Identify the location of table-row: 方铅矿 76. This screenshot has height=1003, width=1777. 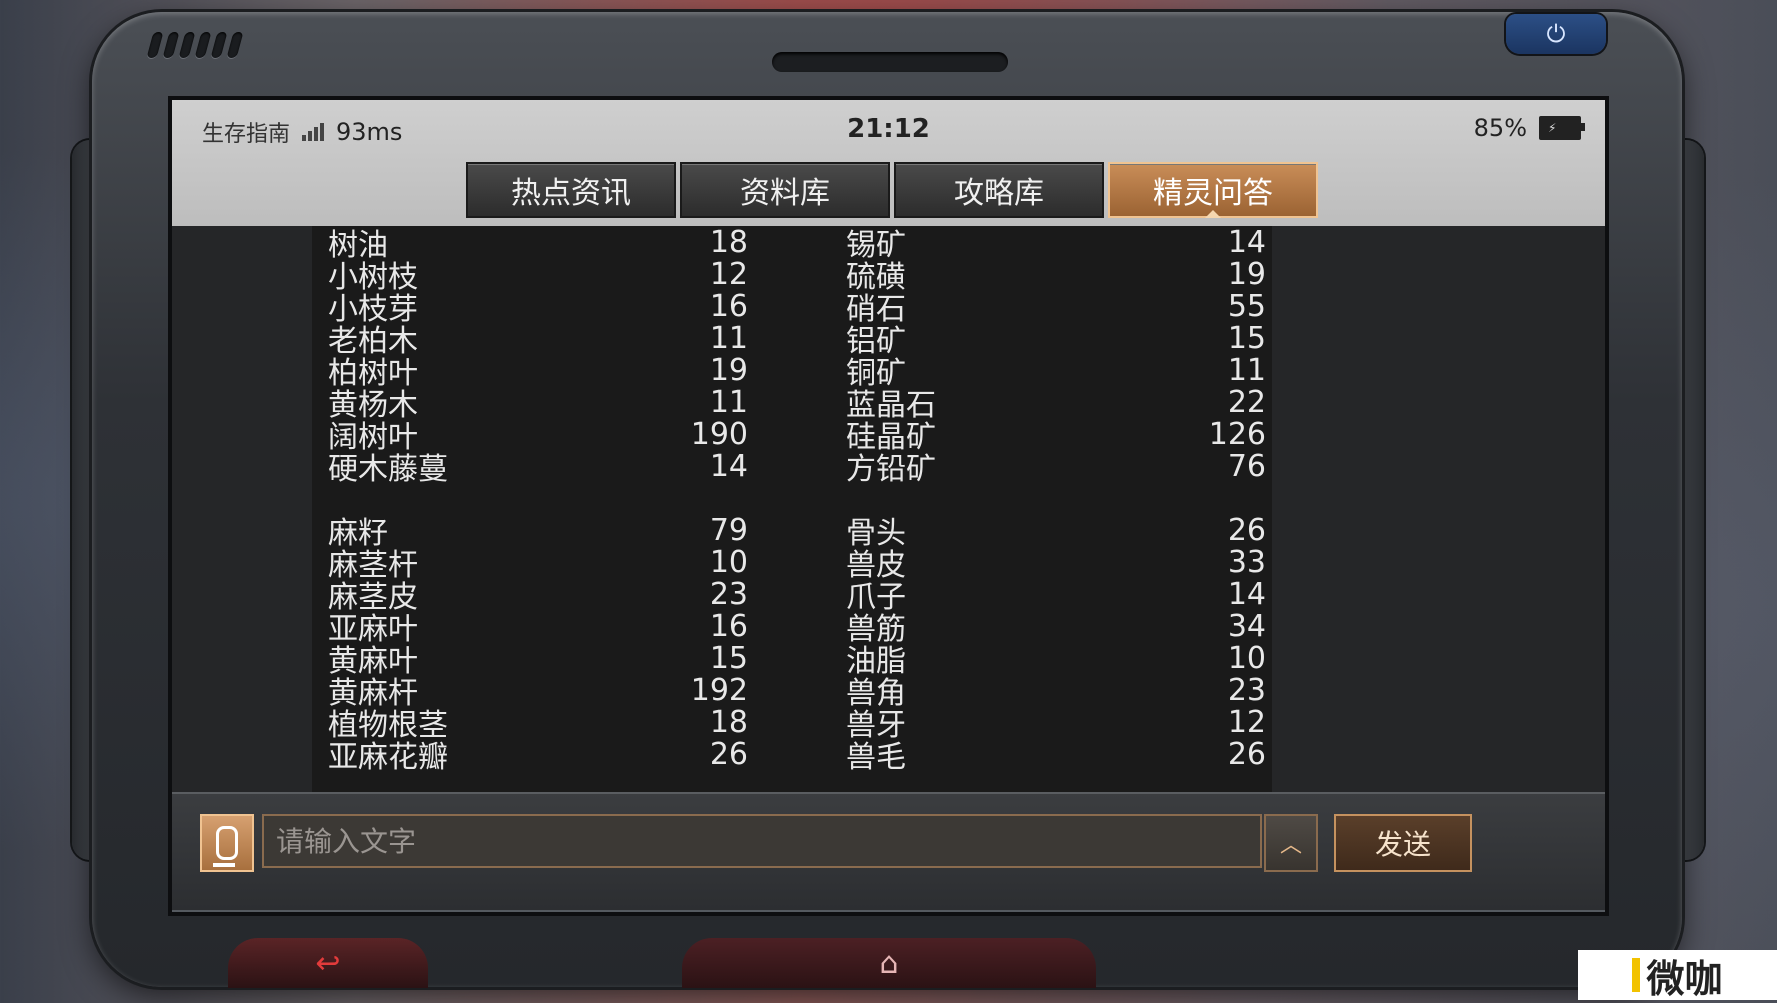
(1056, 468).